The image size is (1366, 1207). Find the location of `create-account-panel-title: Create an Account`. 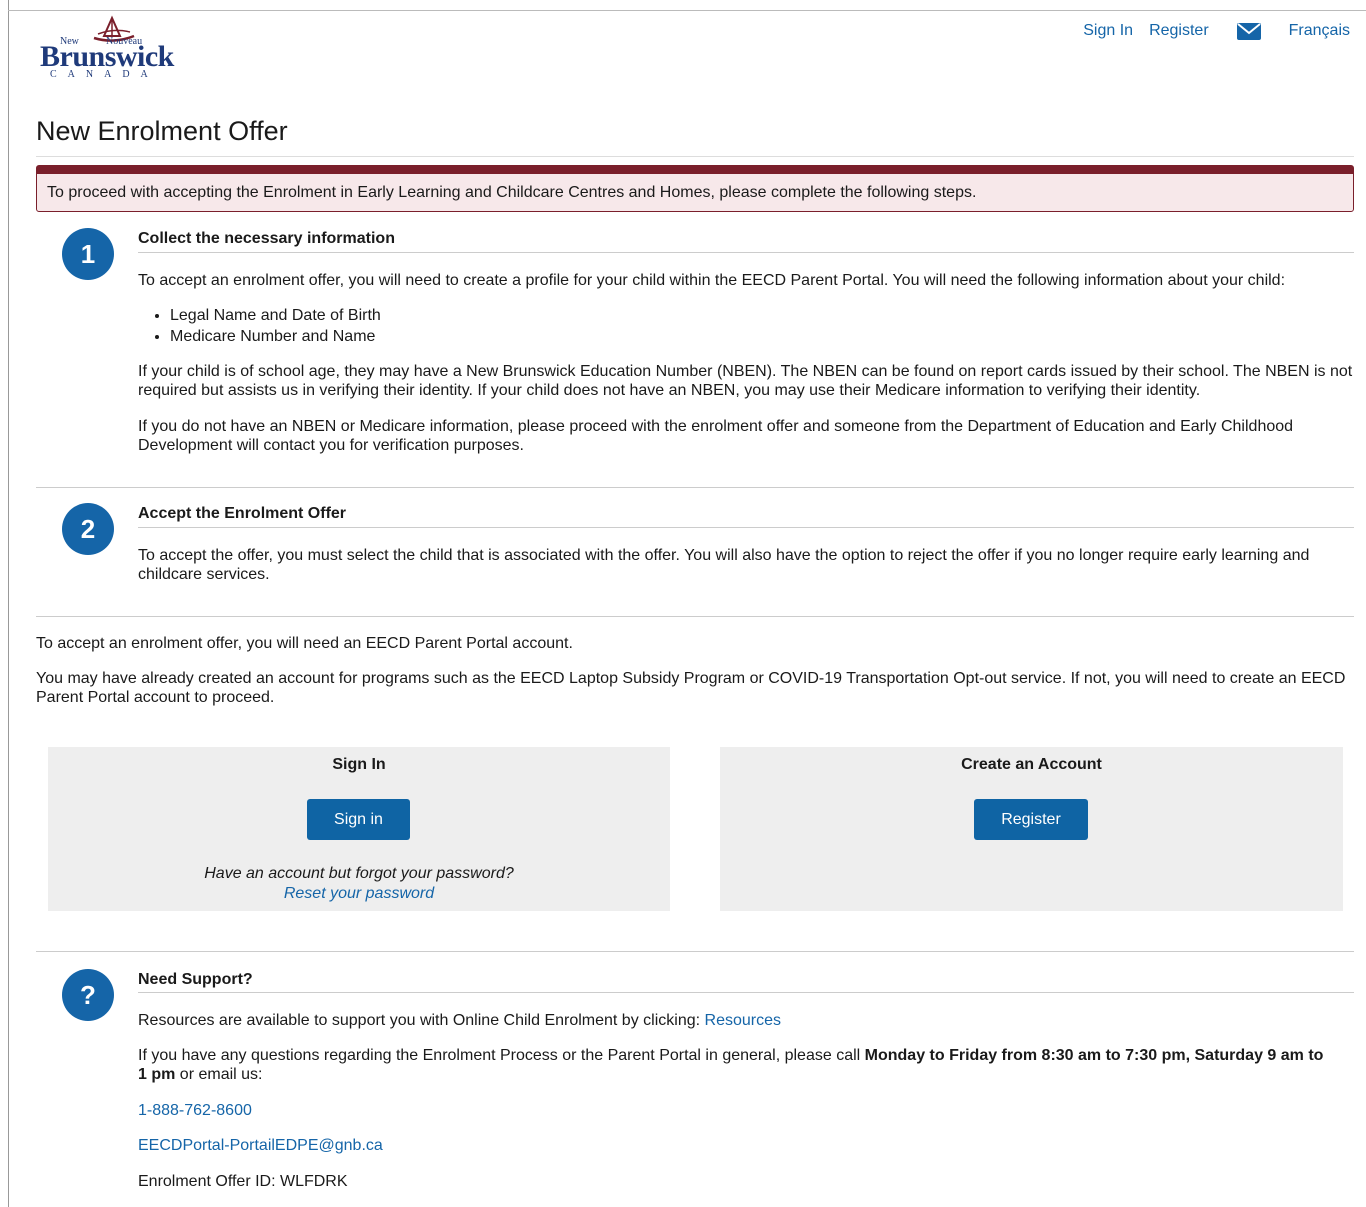

create-account-panel-title: Create an Account is located at coordinates (1031, 764).